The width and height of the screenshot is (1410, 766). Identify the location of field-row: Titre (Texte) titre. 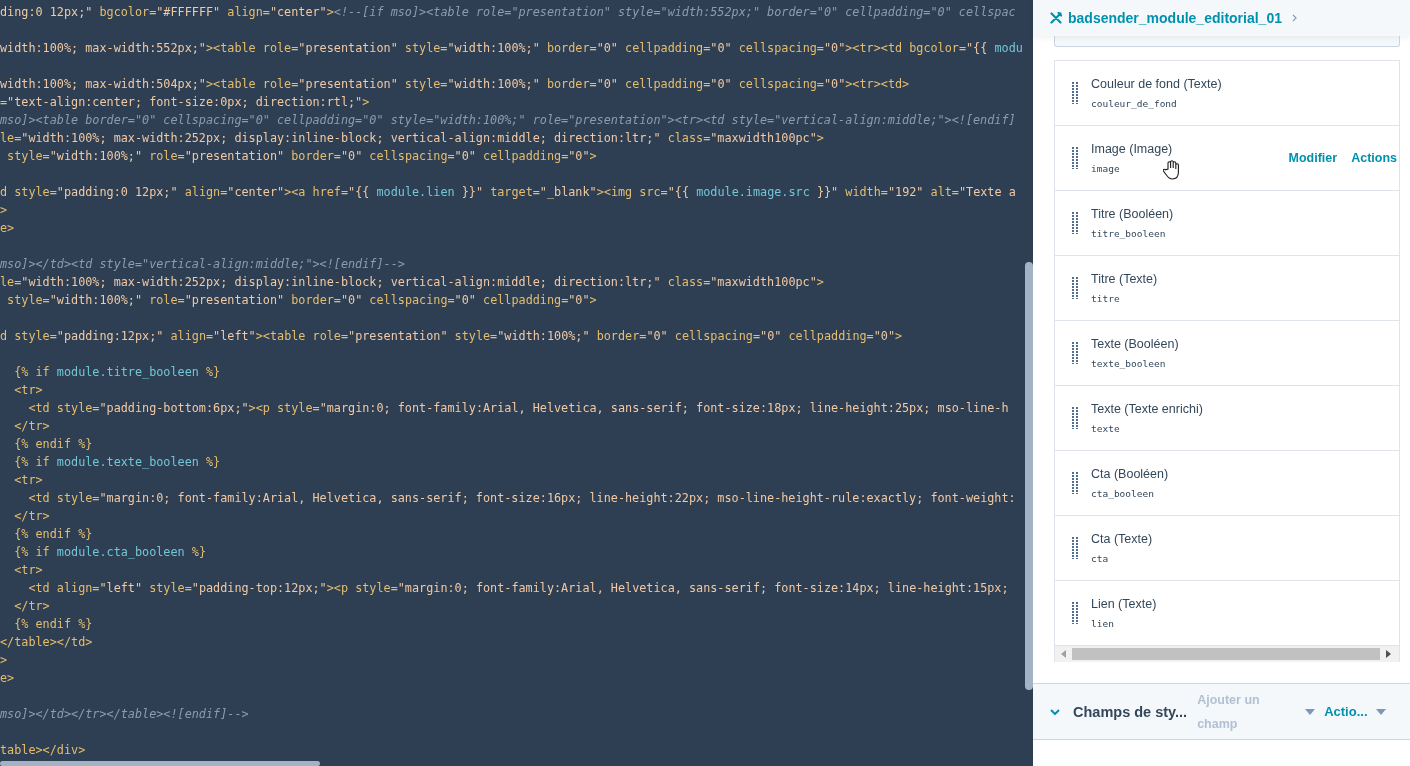
(1227, 288).